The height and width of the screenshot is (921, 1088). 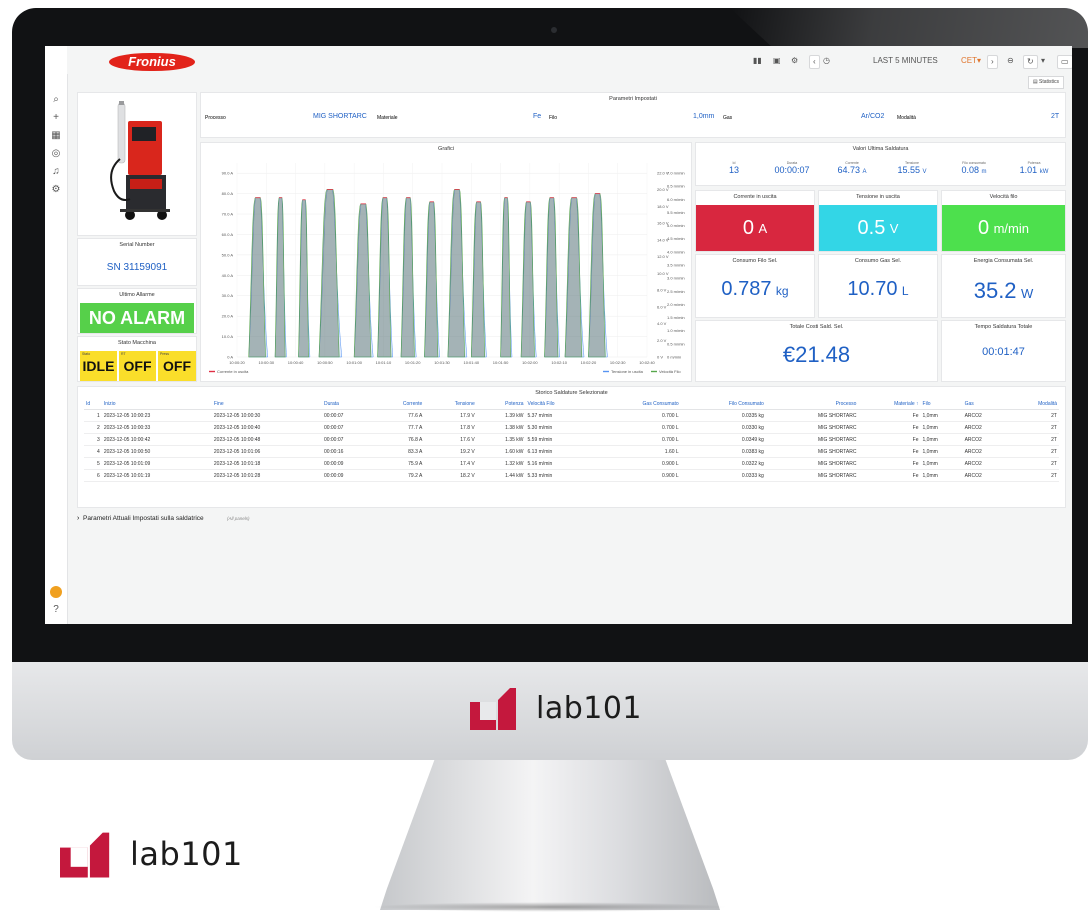 I want to click on column-header: Gas Consumato, so click(x=637, y=404).